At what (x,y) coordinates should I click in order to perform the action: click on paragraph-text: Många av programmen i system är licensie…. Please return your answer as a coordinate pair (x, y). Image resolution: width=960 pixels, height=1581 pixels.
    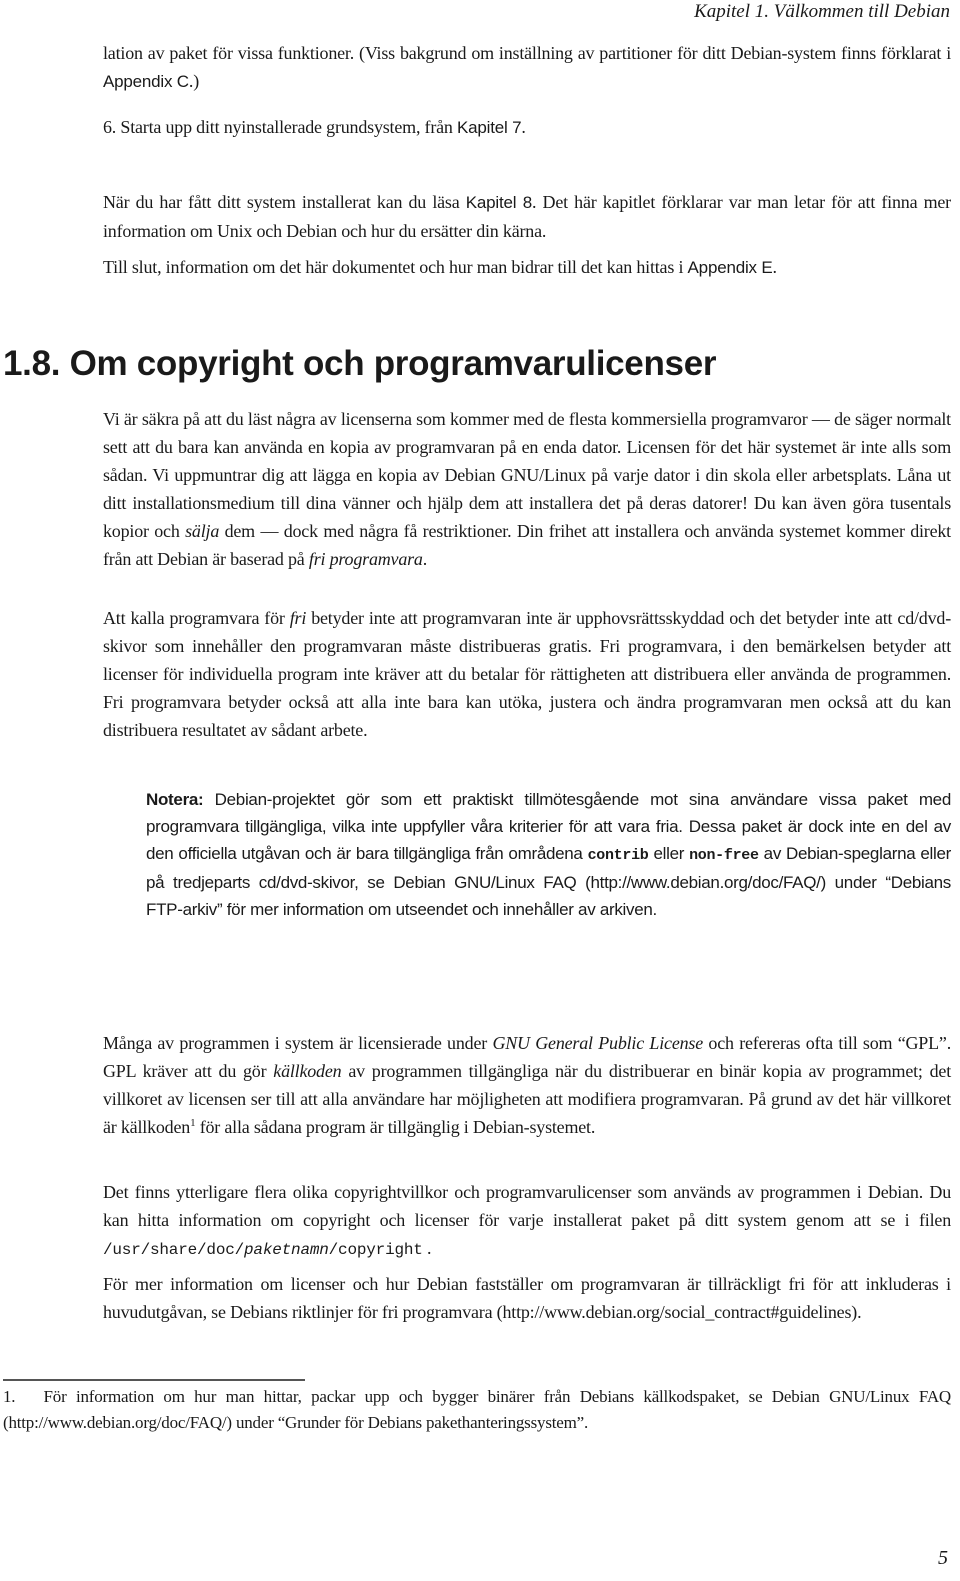
    Looking at the image, I should click on (298, 1043).